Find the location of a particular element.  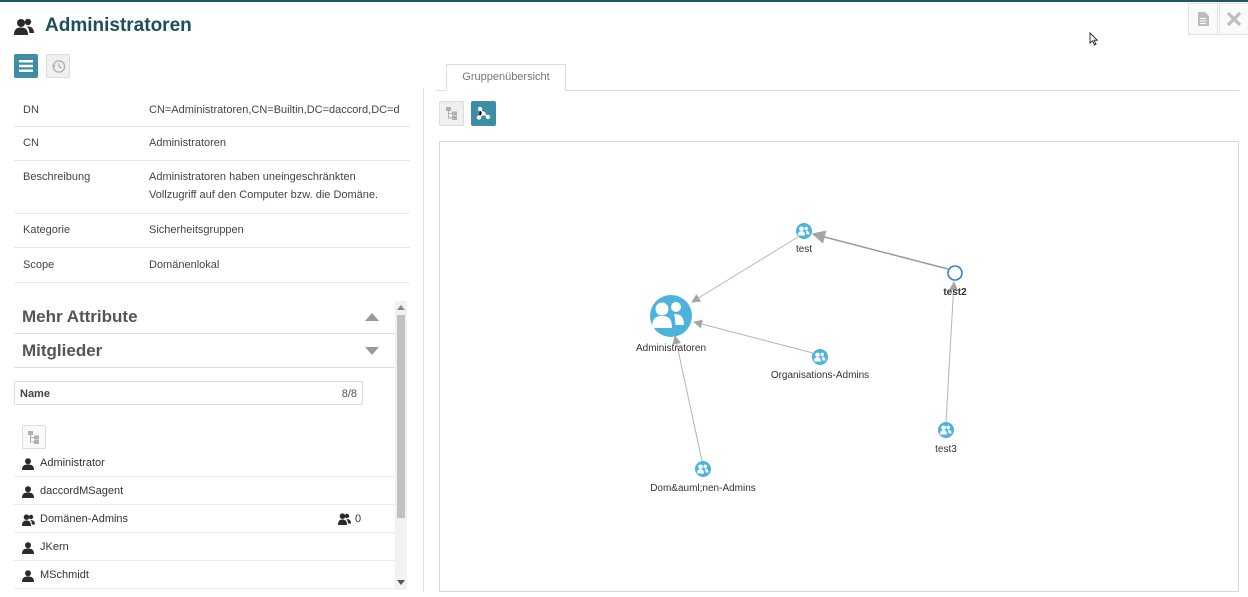

attr-key: Scope is located at coordinates (39, 265).